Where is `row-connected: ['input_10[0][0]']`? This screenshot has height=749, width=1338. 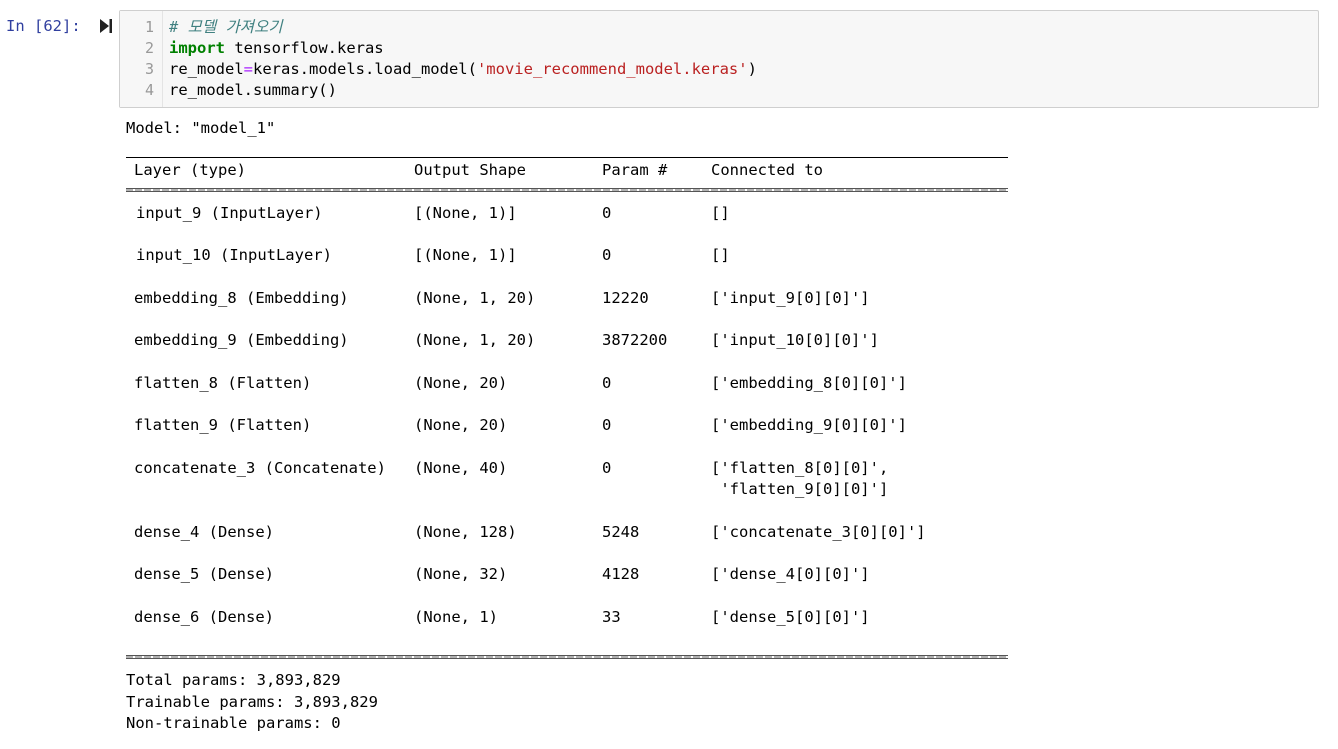
row-connected: ['input_10[0][0]'] is located at coordinates (795, 340).